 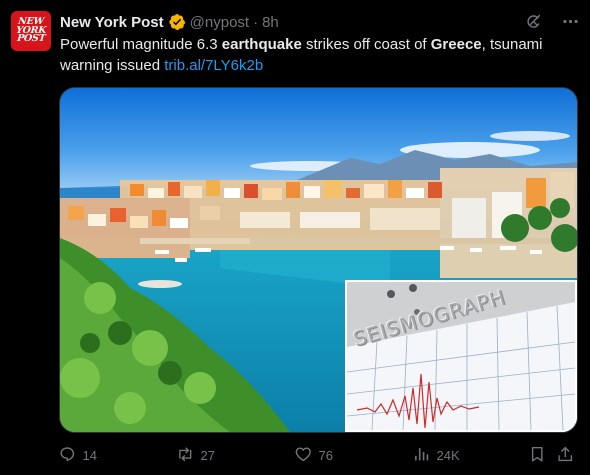 I want to click on reply-button: 14, so click(x=77, y=456).